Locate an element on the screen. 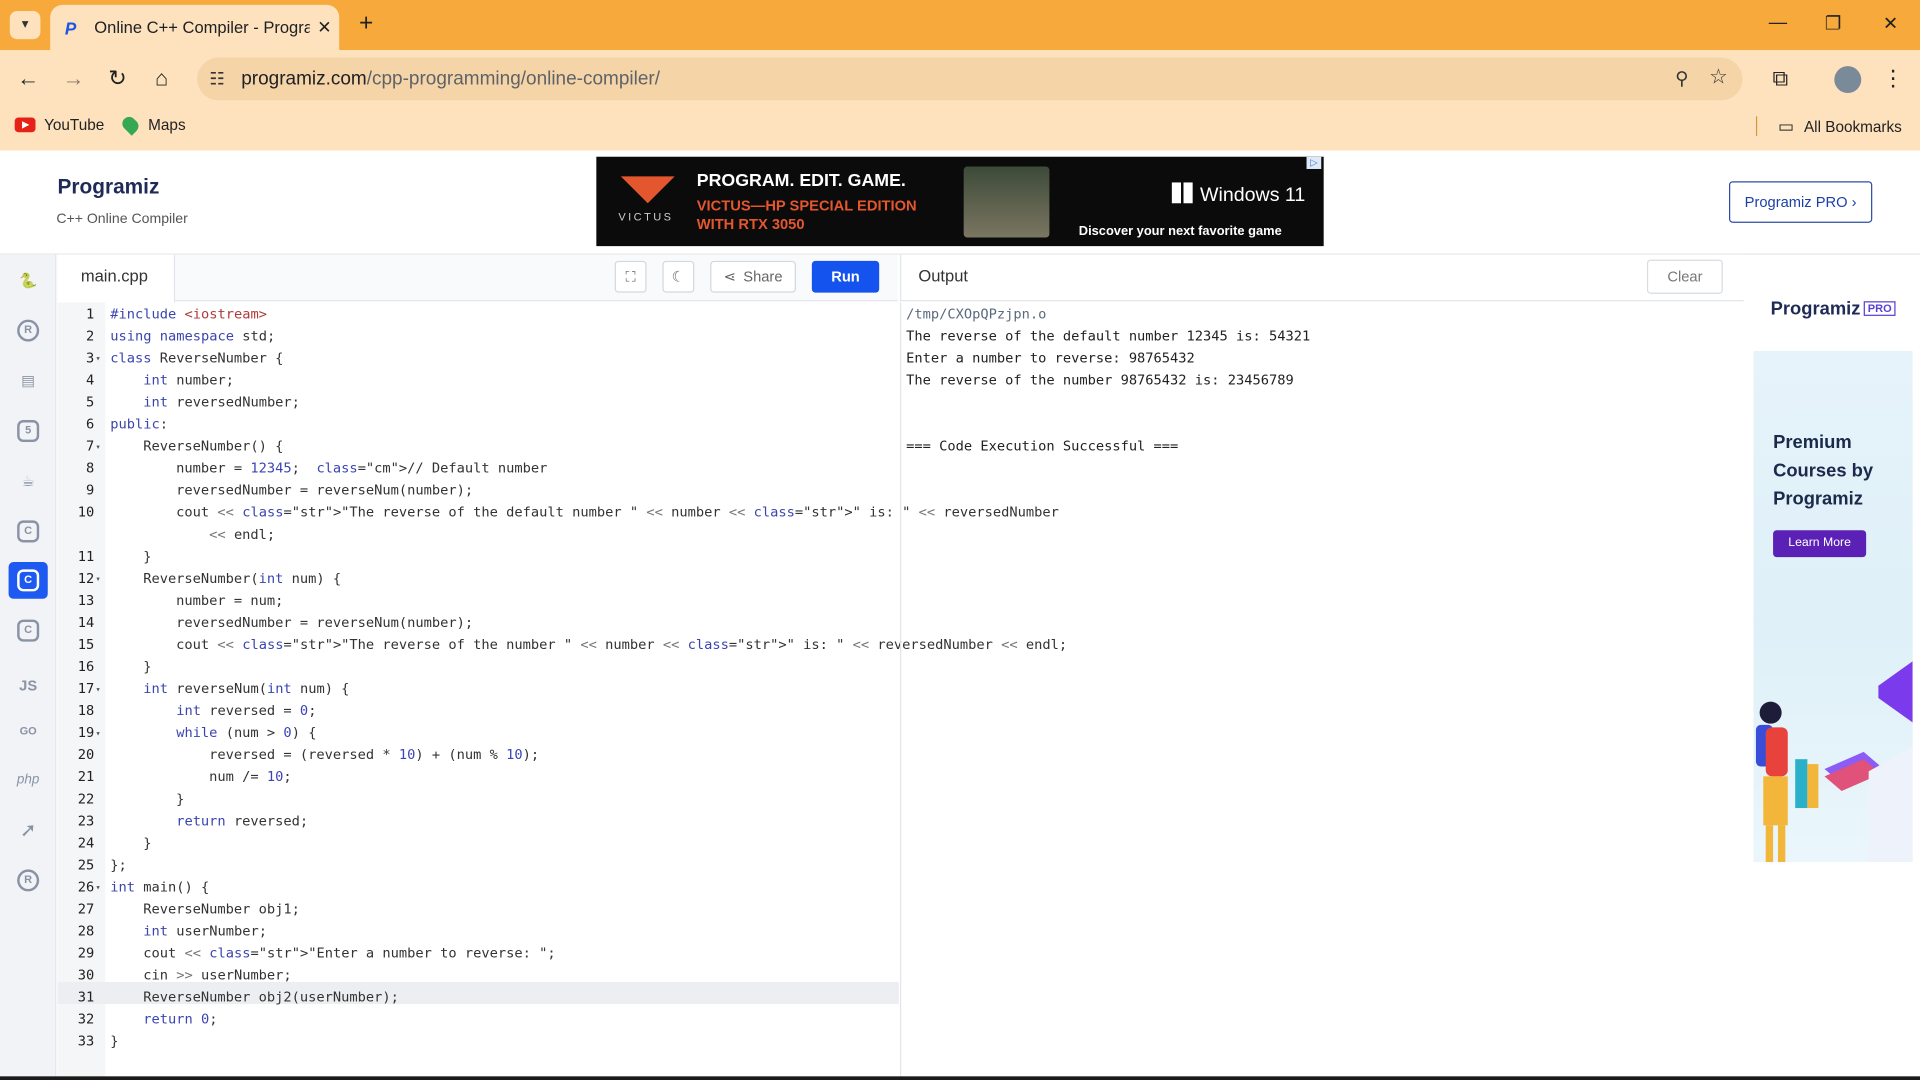  platform-illustration is located at coordinates (1890, 762).